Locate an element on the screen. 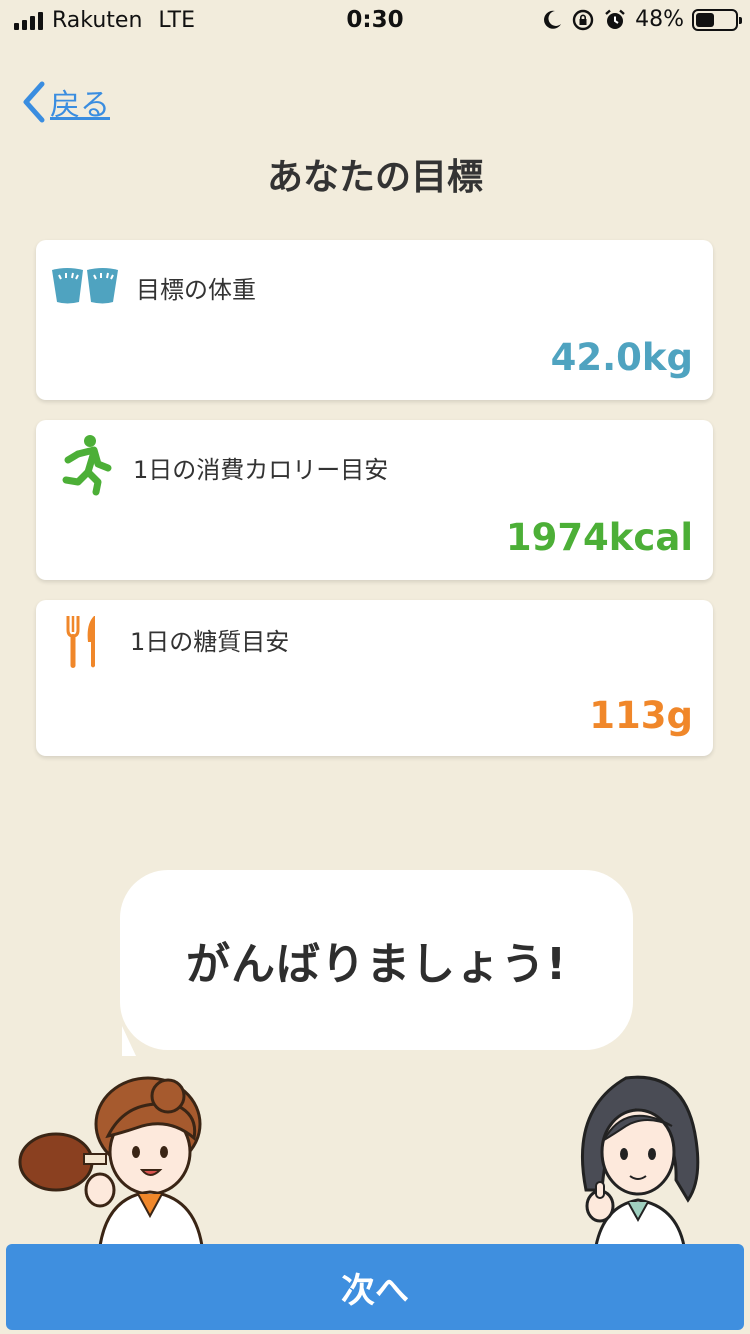  battery-percent: 48% is located at coordinates (659, 19).